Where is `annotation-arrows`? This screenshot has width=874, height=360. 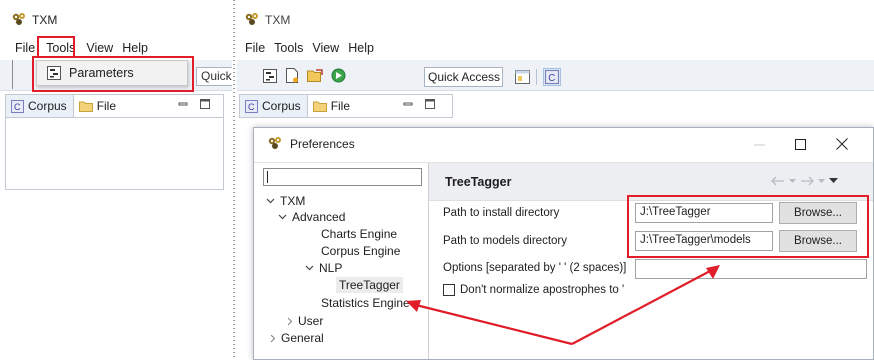
annotation-arrows is located at coordinates (563, 305).